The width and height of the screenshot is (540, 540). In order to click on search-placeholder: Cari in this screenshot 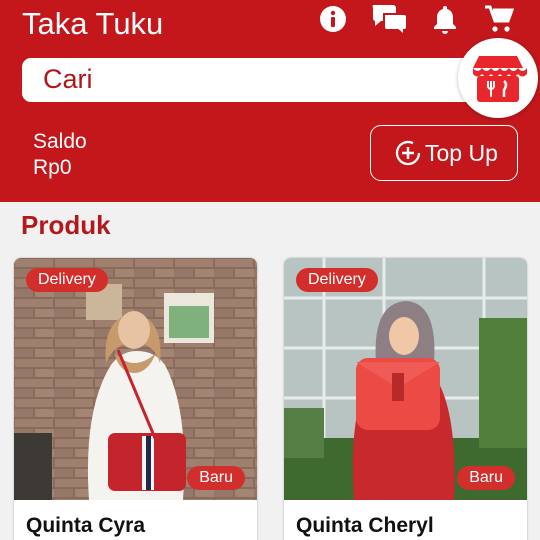, I will do `click(68, 79)`.